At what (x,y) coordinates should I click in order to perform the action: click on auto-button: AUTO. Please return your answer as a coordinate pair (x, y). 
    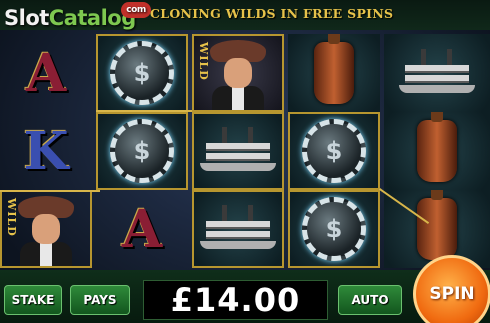
    Looking at the image, I should click on (370, 300).